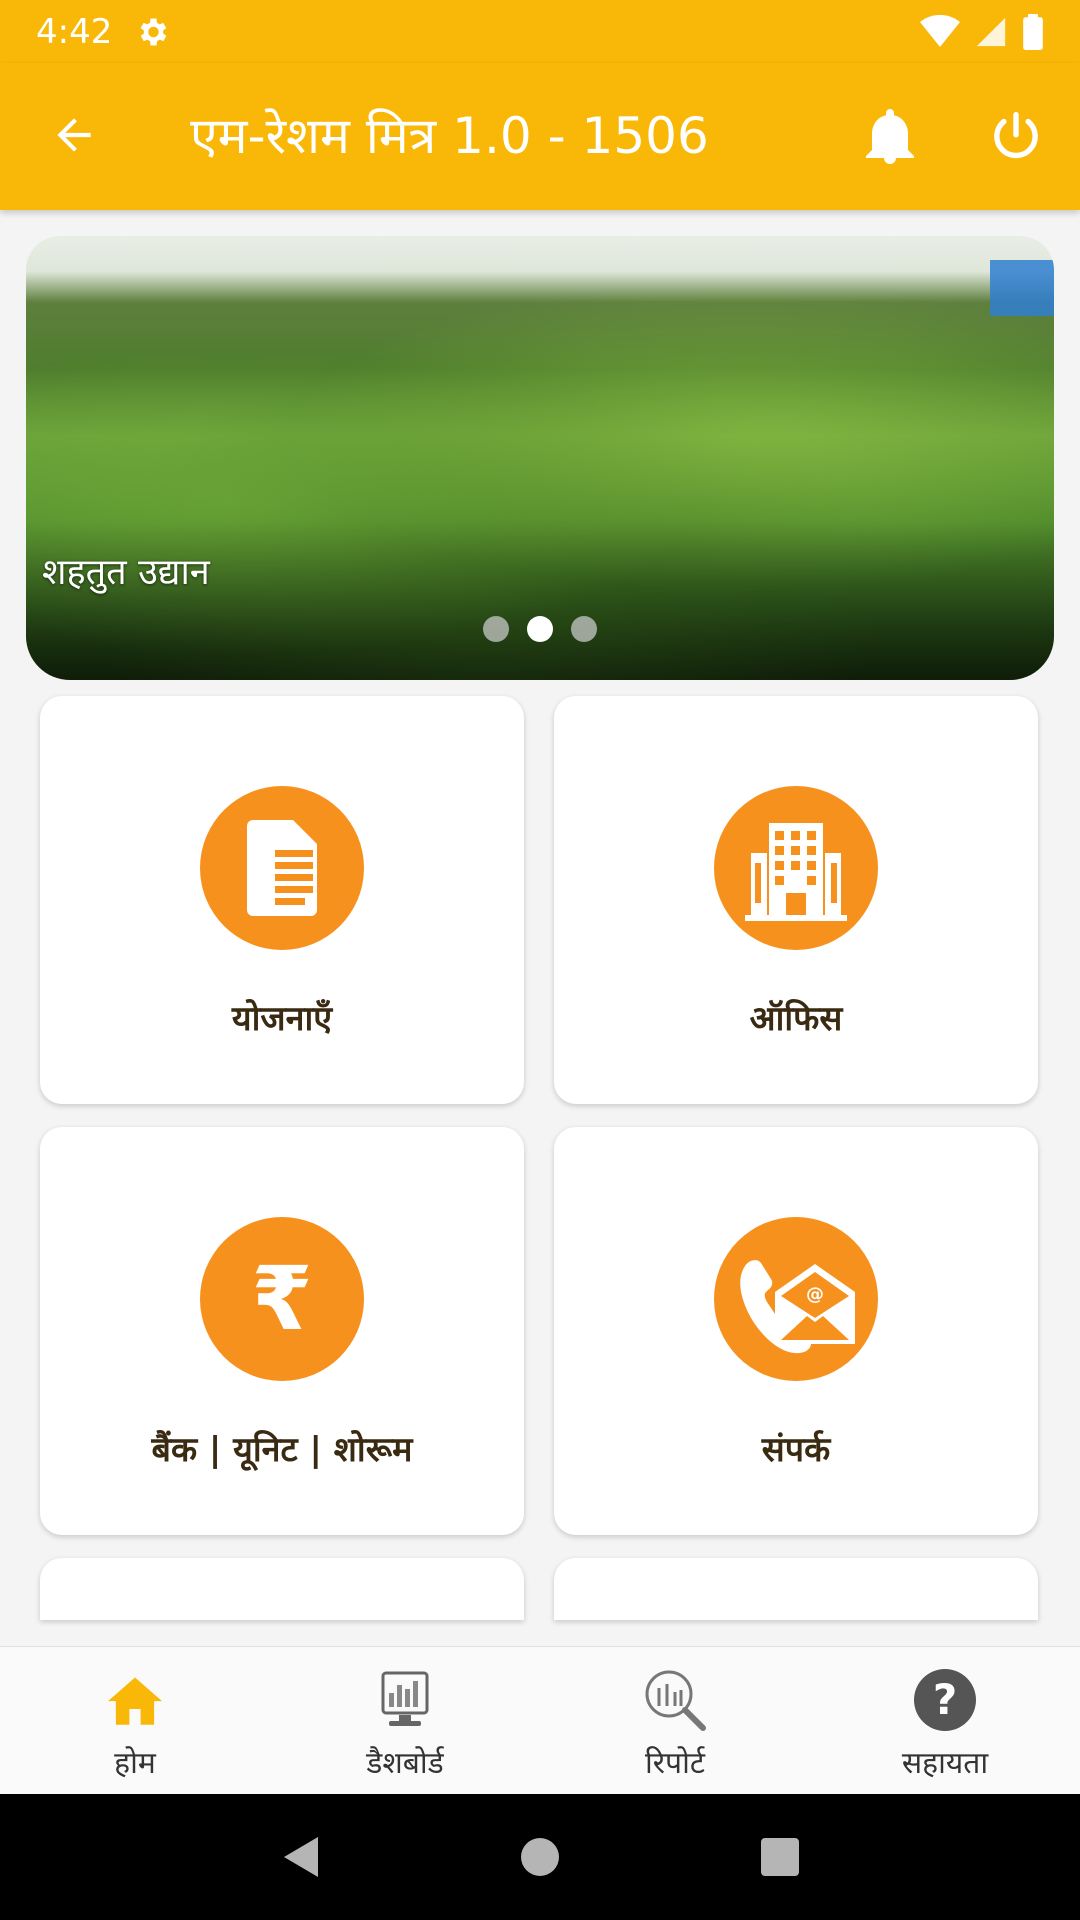 Image resolution: width=1080 pixels, height=1920 pixels. I want to click on triangle-back-icon, so click(301, 1857).